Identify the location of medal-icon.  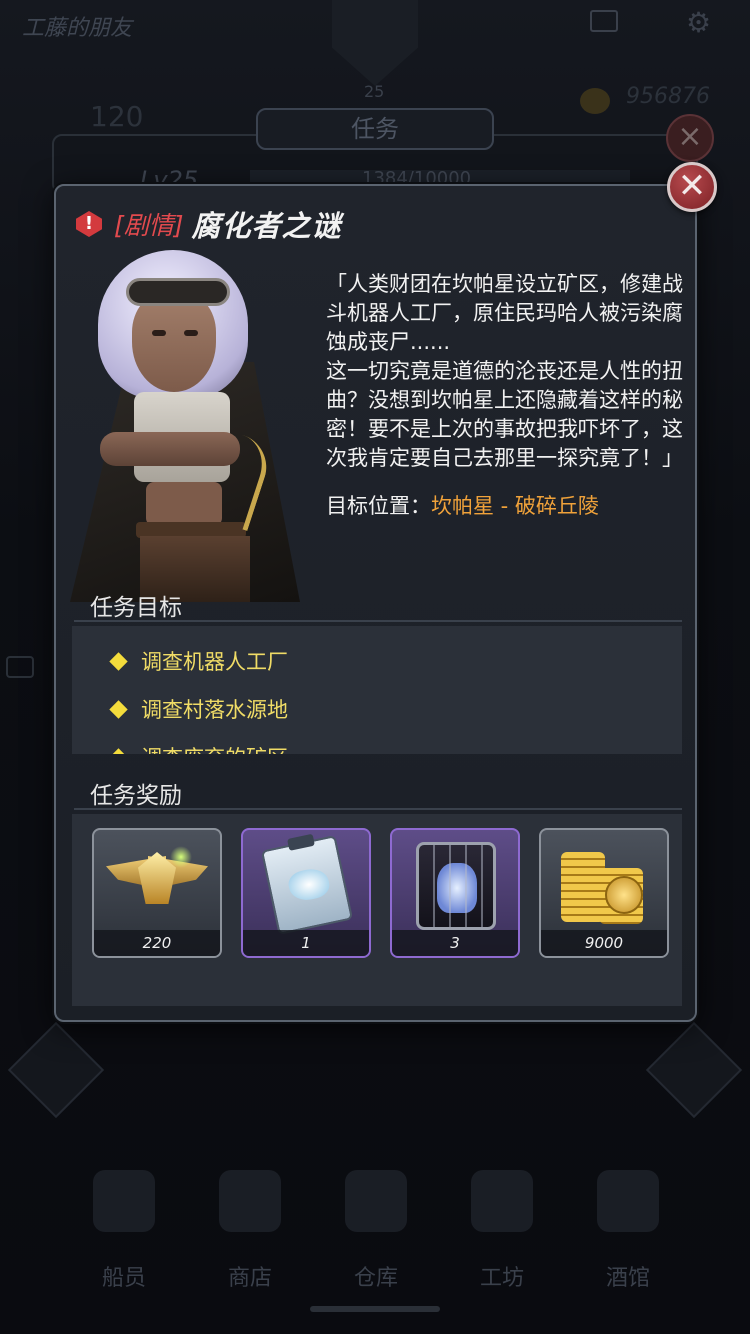
(152, 880).